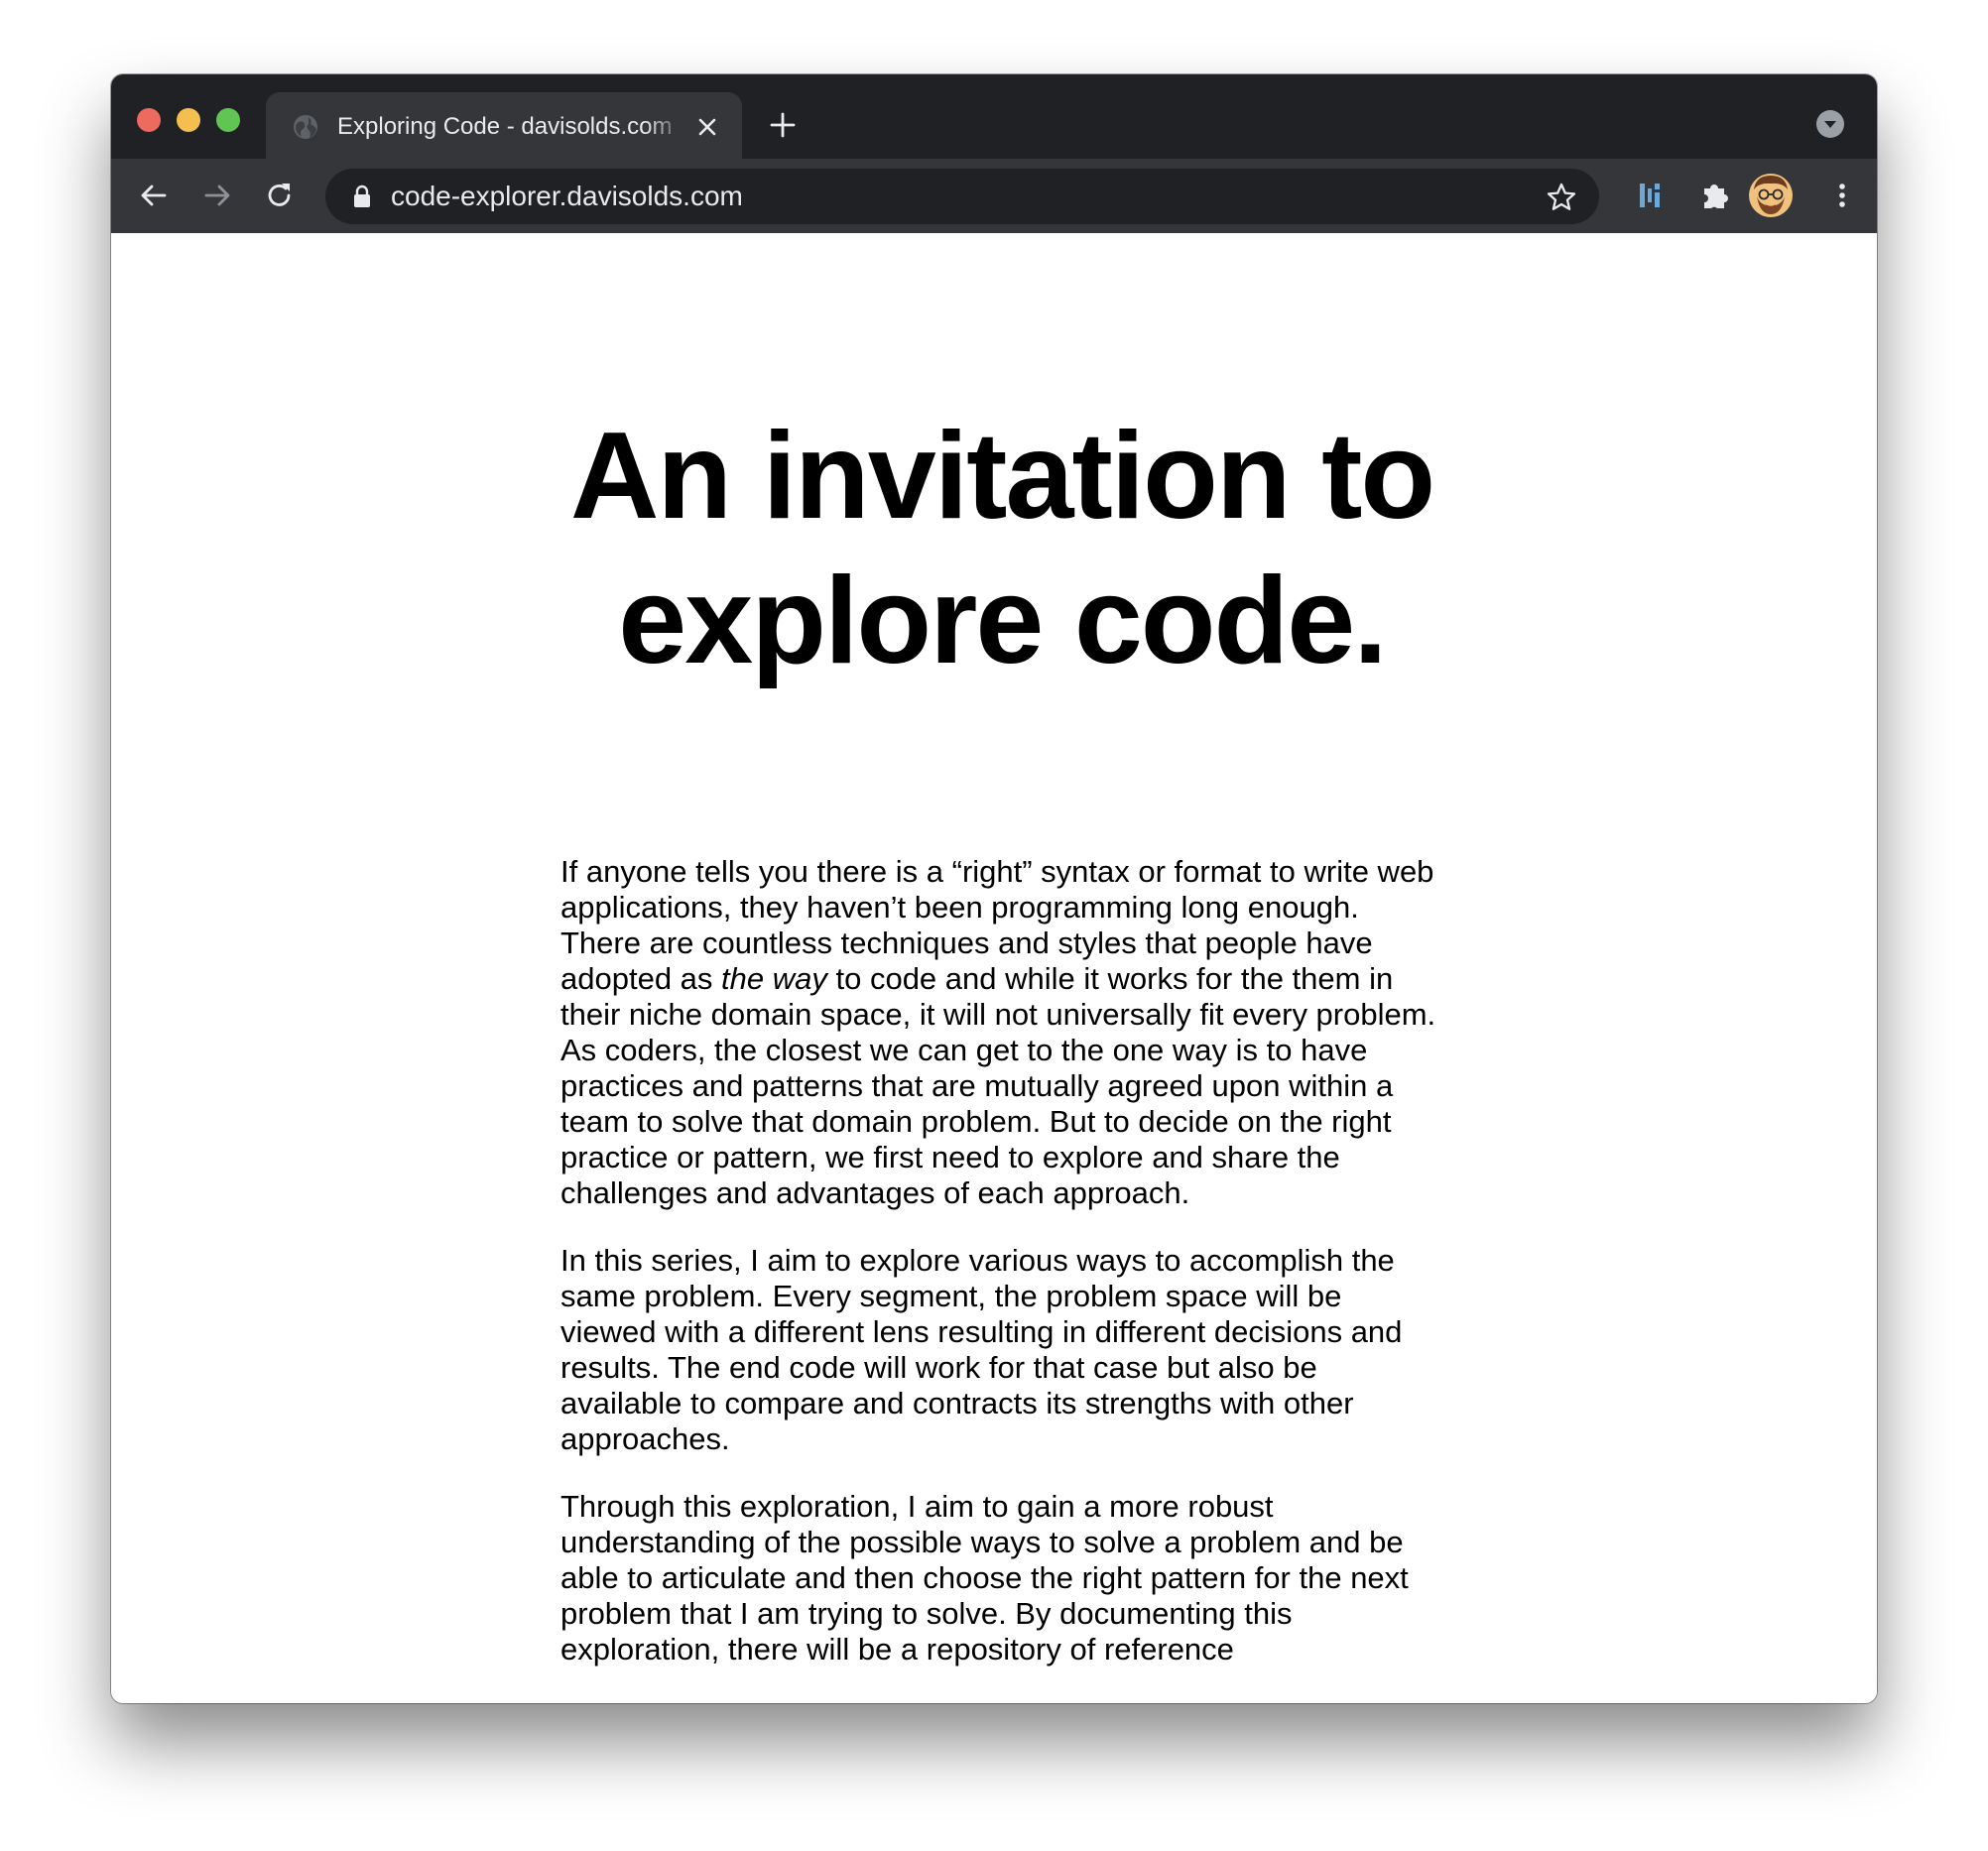 The width and height of the screenshot is (1988, 1851). Describe the element at coordinates (1771, 196) in the screenshot. I see `avatar` at that location.